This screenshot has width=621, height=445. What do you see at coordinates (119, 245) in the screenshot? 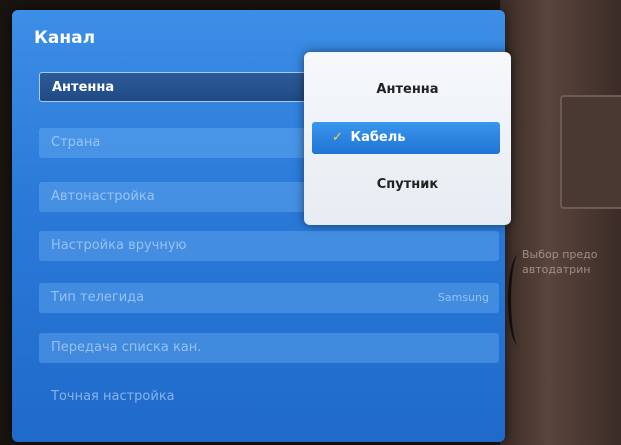
I see `menu-item-label: Настройка вручную` at bounding box center [119, 245].